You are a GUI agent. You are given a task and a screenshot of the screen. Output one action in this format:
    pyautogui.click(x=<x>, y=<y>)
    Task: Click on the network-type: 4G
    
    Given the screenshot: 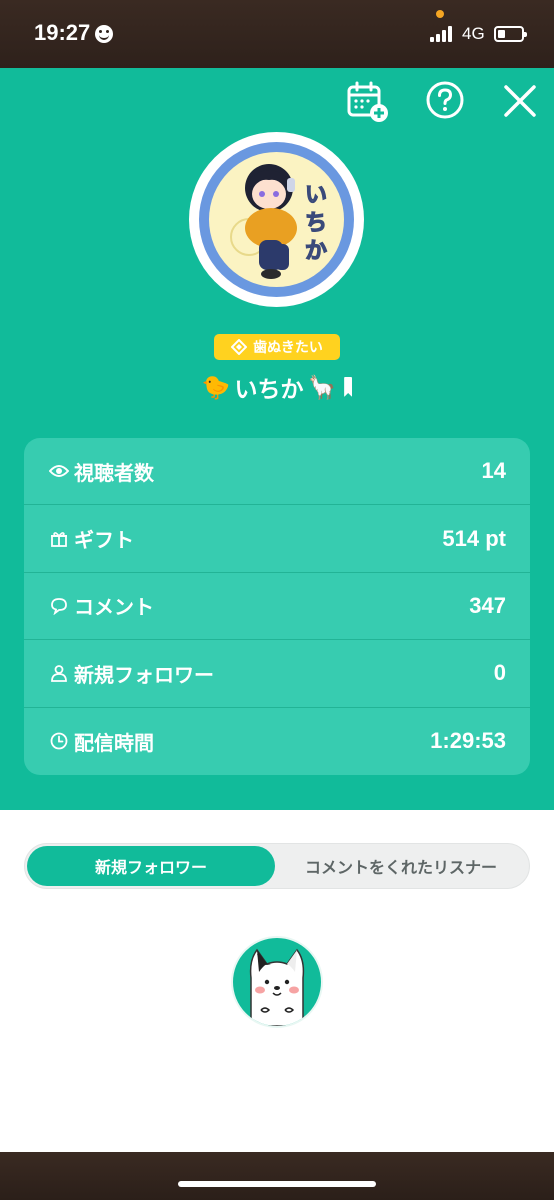 What is the action you would take?
    pyautogui.click(x=473, y=33)
    